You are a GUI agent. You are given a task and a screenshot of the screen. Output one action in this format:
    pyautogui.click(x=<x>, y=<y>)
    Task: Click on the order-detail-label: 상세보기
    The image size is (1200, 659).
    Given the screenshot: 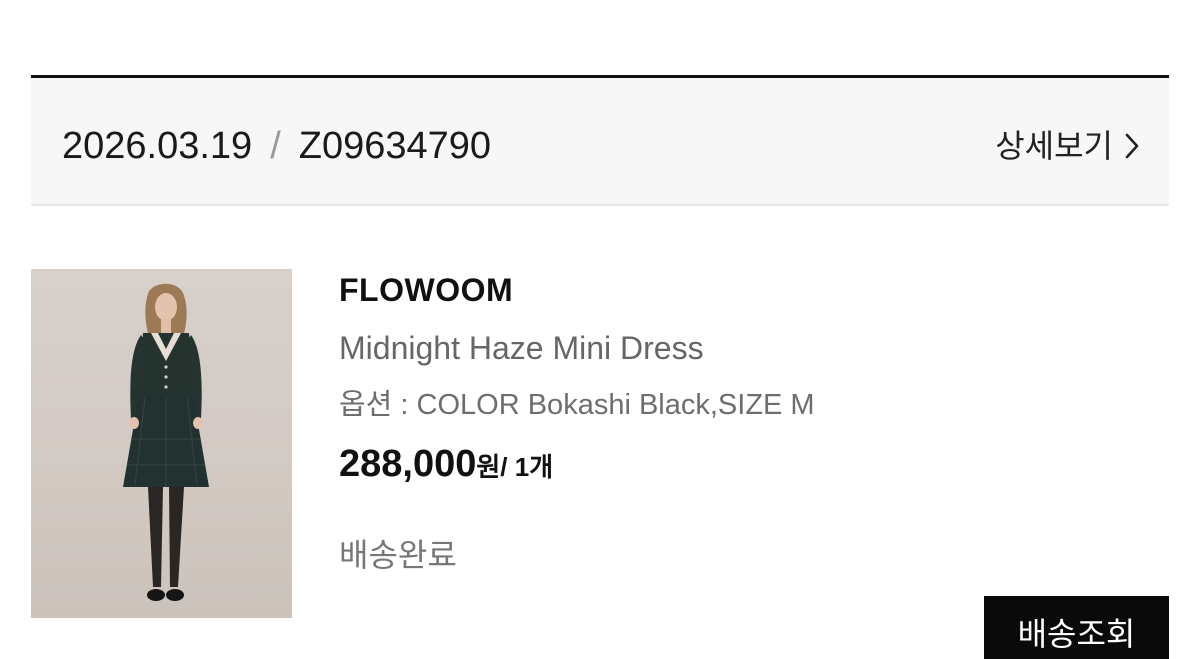 What is the action you would take?
    pyautogui.click(x=1054, y=146)
    